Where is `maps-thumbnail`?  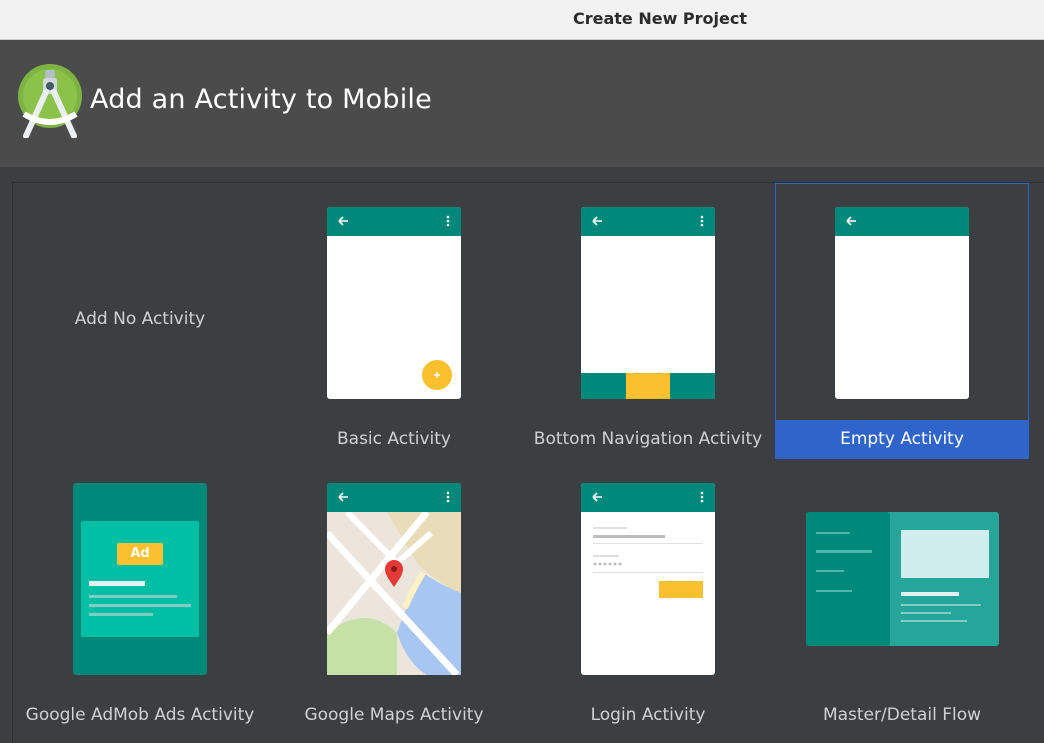 maps-thumbnail is located at coordinates (394, 579).